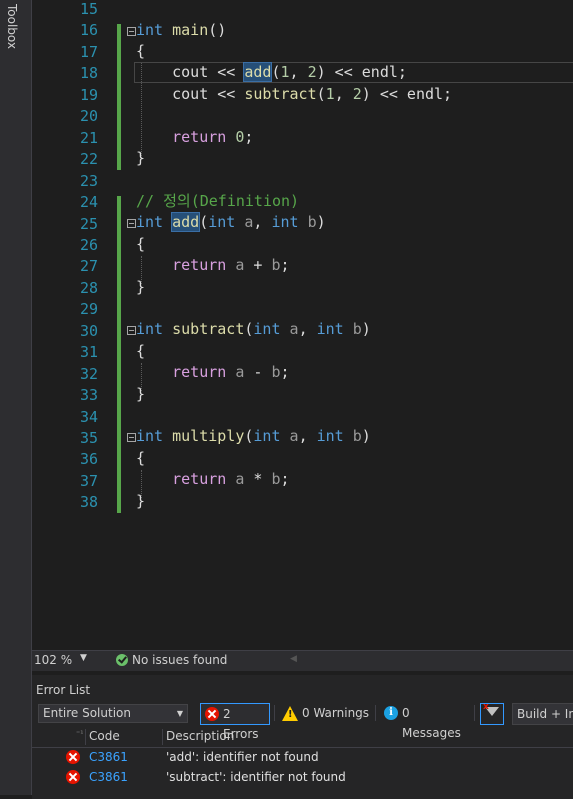 The height and width of the screenshot is (799, 573). I want to click on code-line-38: }, so click(311, 501).